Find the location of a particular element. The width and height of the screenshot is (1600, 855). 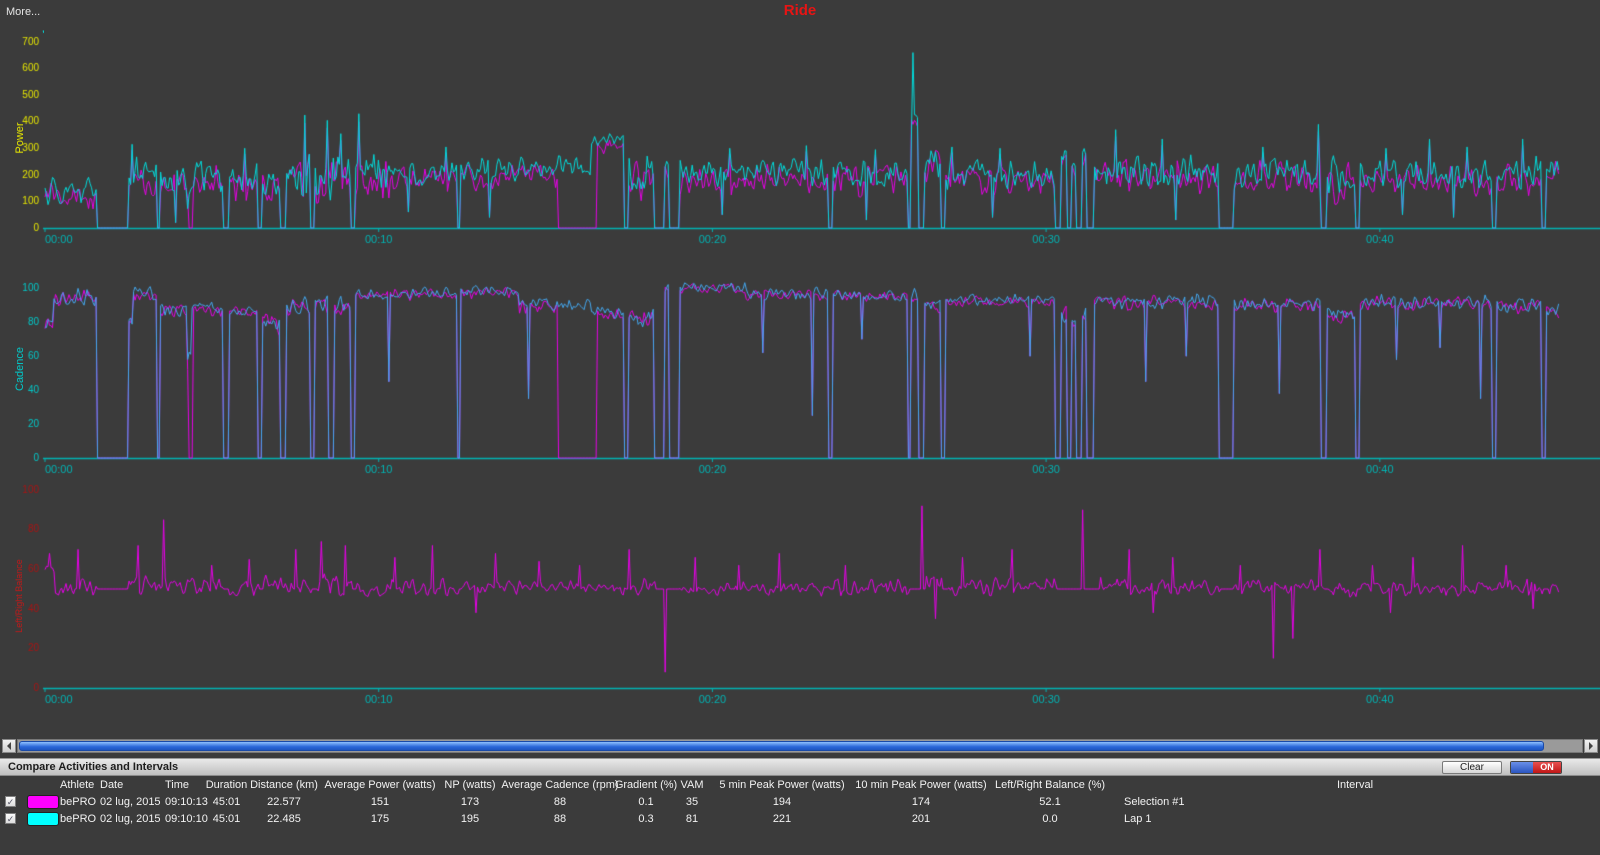

table-cell: 173 is located at coordinates (470, 801).